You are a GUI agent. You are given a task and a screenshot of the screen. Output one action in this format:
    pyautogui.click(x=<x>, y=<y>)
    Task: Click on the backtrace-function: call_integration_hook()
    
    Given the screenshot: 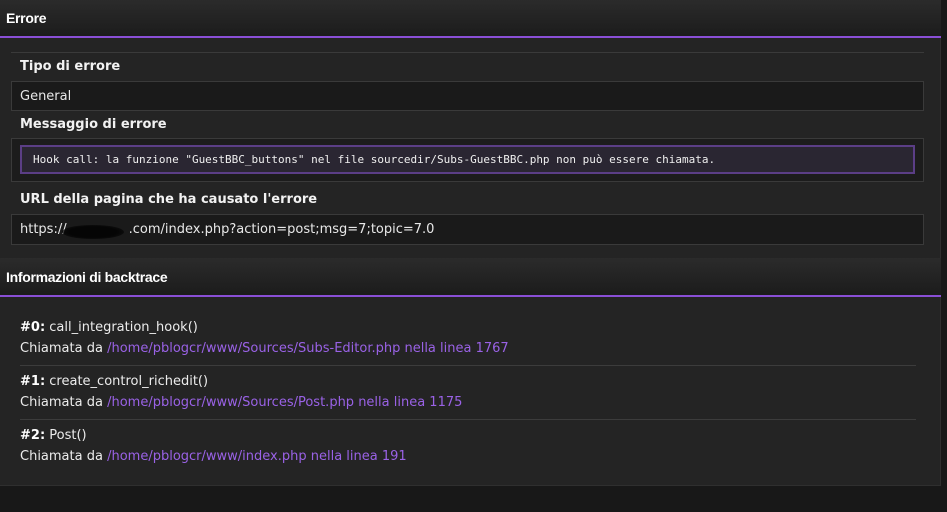 What is the action you would take?
    pyautogui.click(x=123, y=327)
    